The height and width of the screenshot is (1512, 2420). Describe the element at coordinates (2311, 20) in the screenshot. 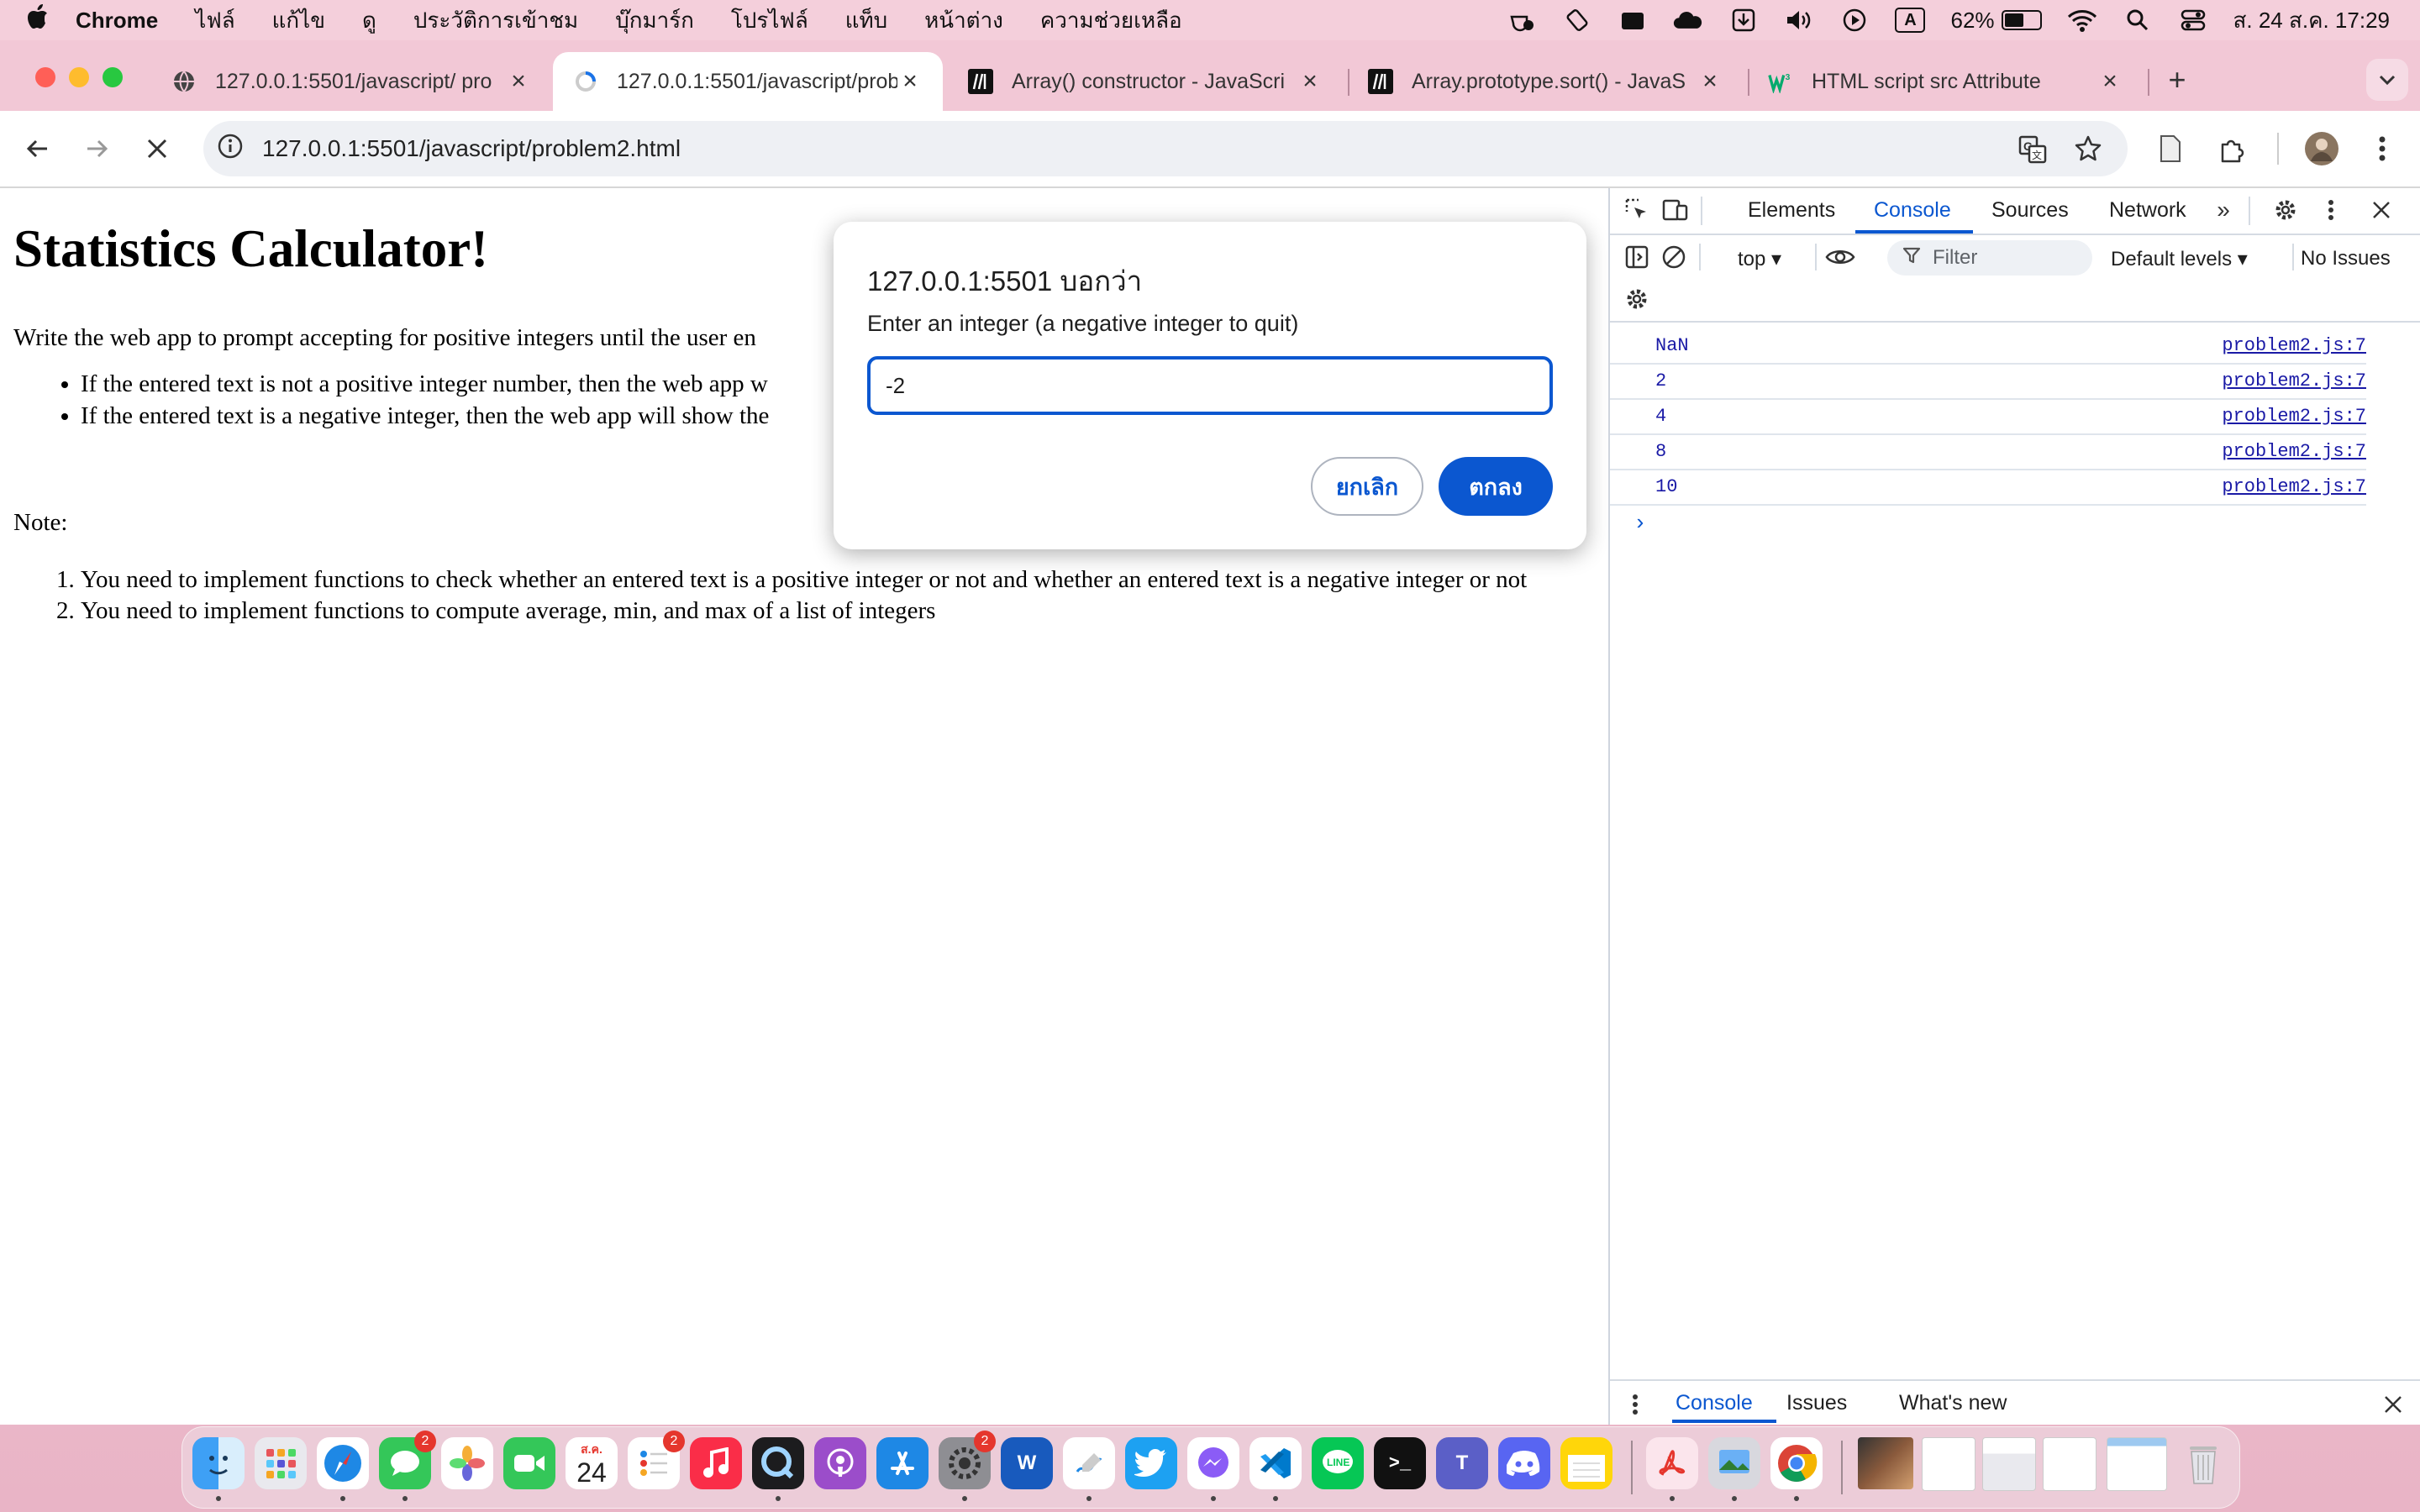

I see `menu-clock: ส. 24 ส.ค. 17:29` at that location.